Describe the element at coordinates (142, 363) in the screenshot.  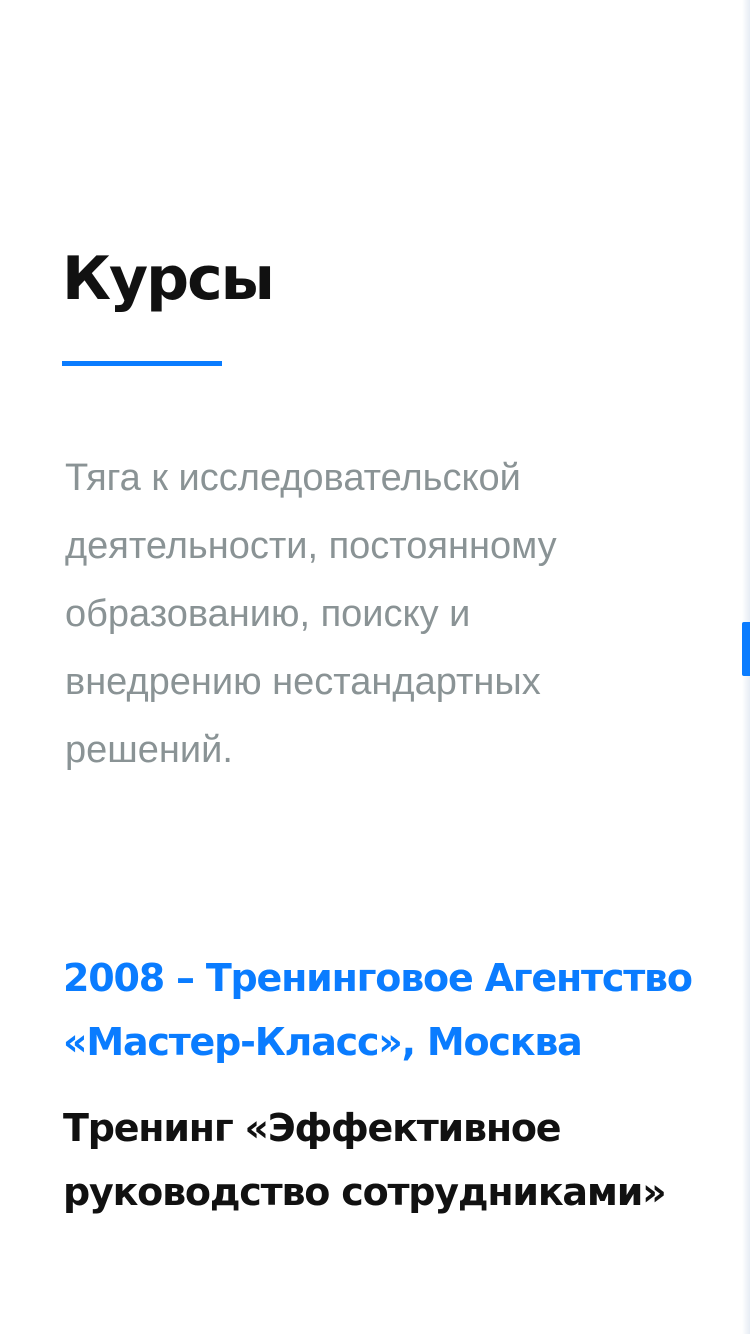
I see `title-underline` at that location.